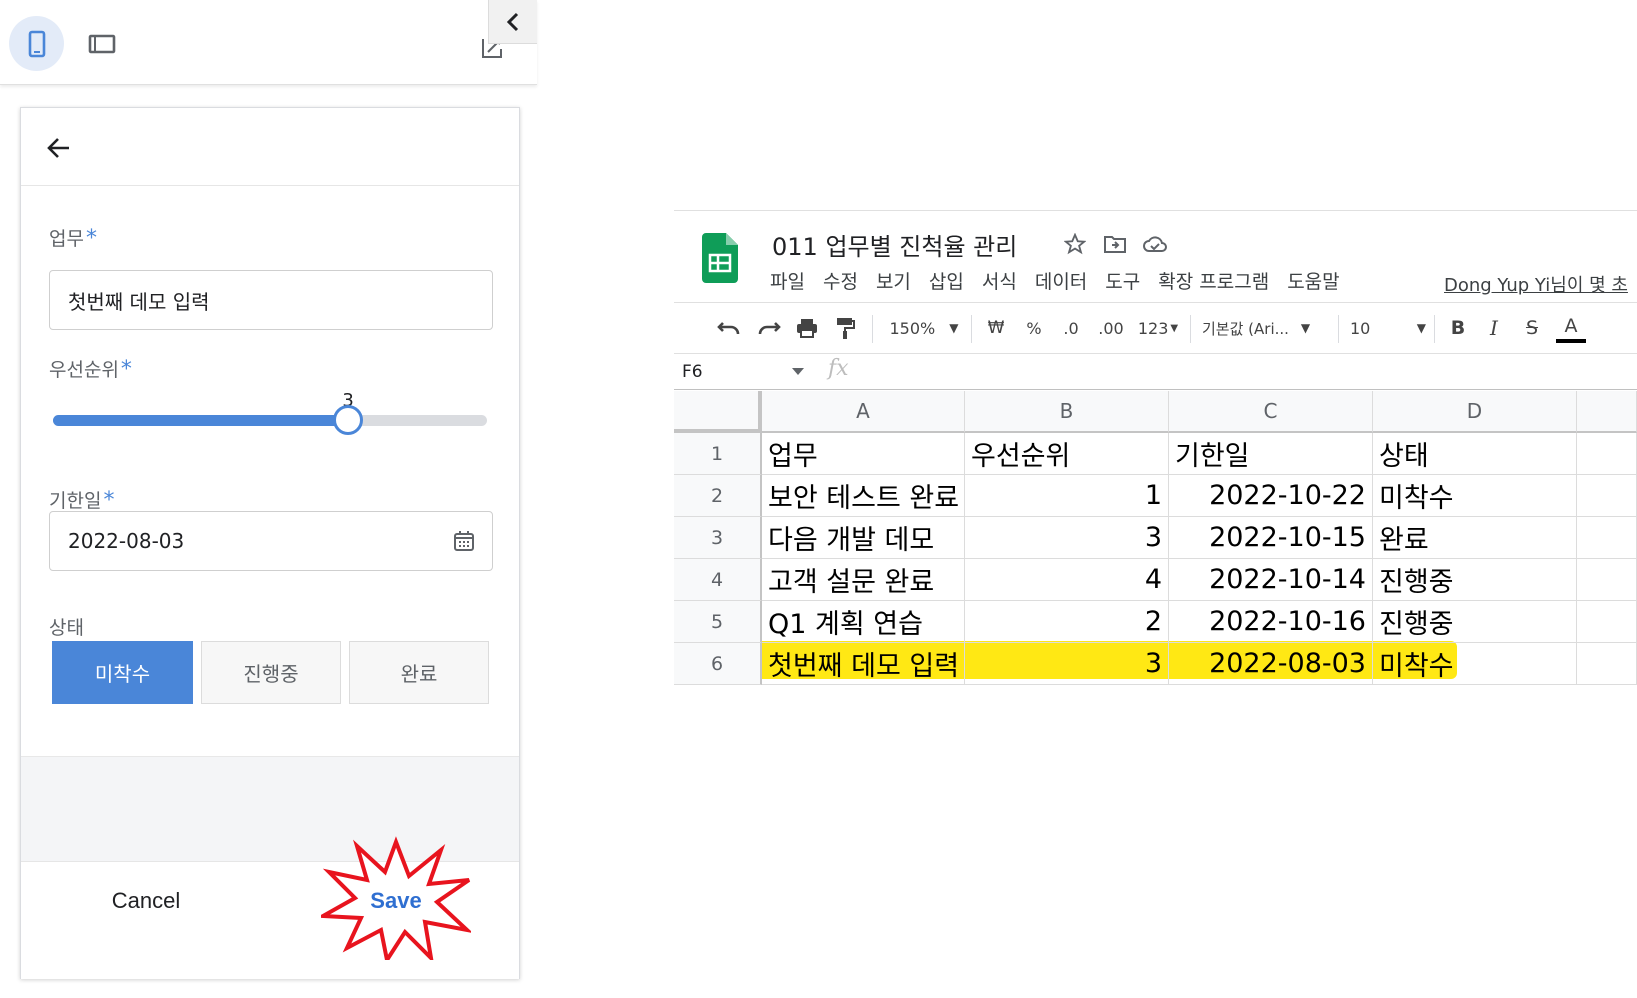  I want to click on decrease-decimal-button: .0, so click(1071, 328).